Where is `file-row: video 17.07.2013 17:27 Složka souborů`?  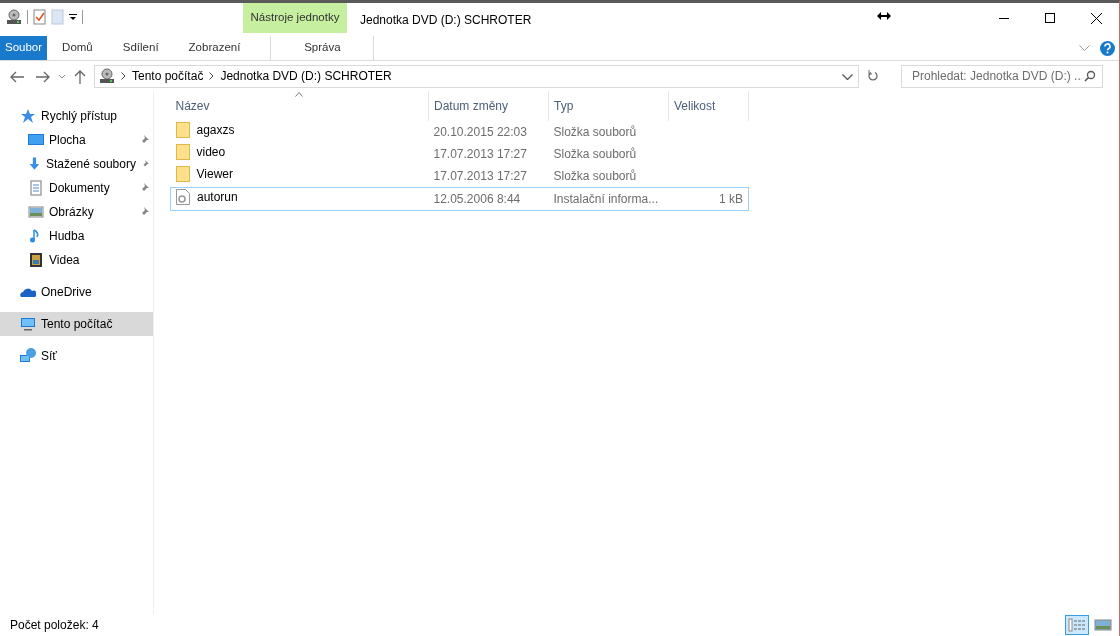
file-row: video 17.07.2013 17:27 Složka souborů is located at coordinates (459, 154).